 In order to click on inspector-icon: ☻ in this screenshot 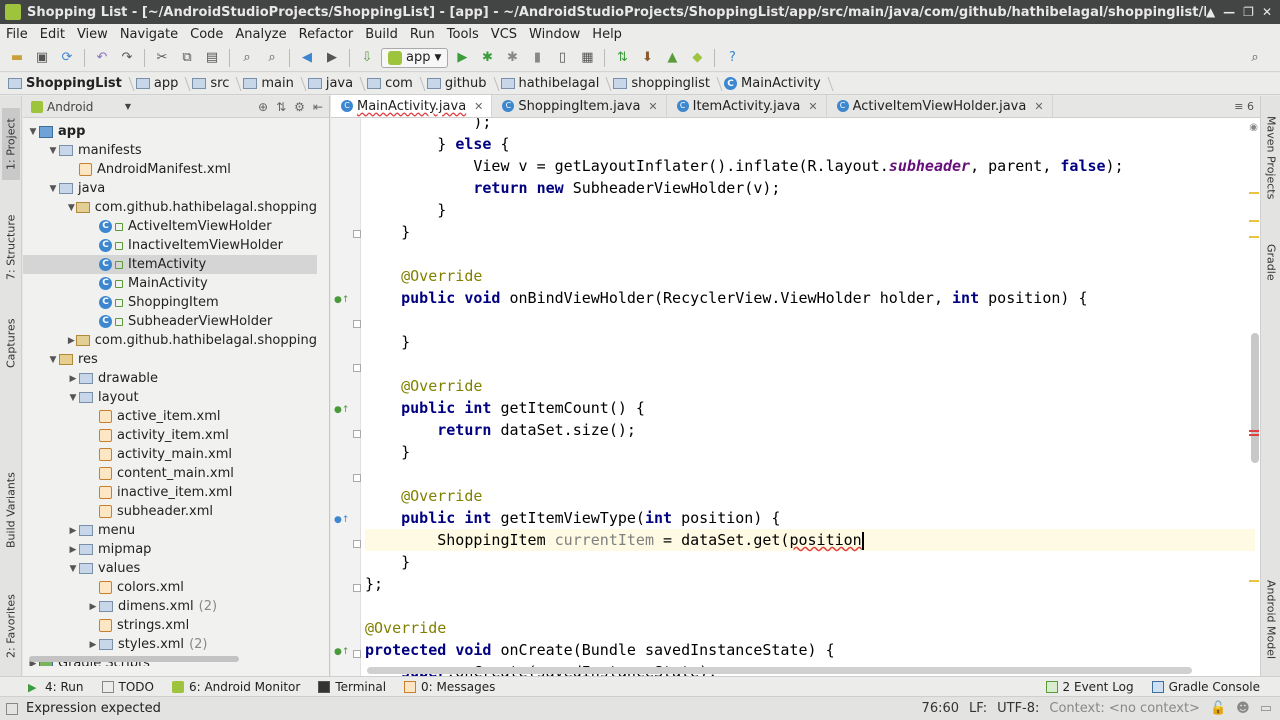, I will do `click(1243, 708)`.